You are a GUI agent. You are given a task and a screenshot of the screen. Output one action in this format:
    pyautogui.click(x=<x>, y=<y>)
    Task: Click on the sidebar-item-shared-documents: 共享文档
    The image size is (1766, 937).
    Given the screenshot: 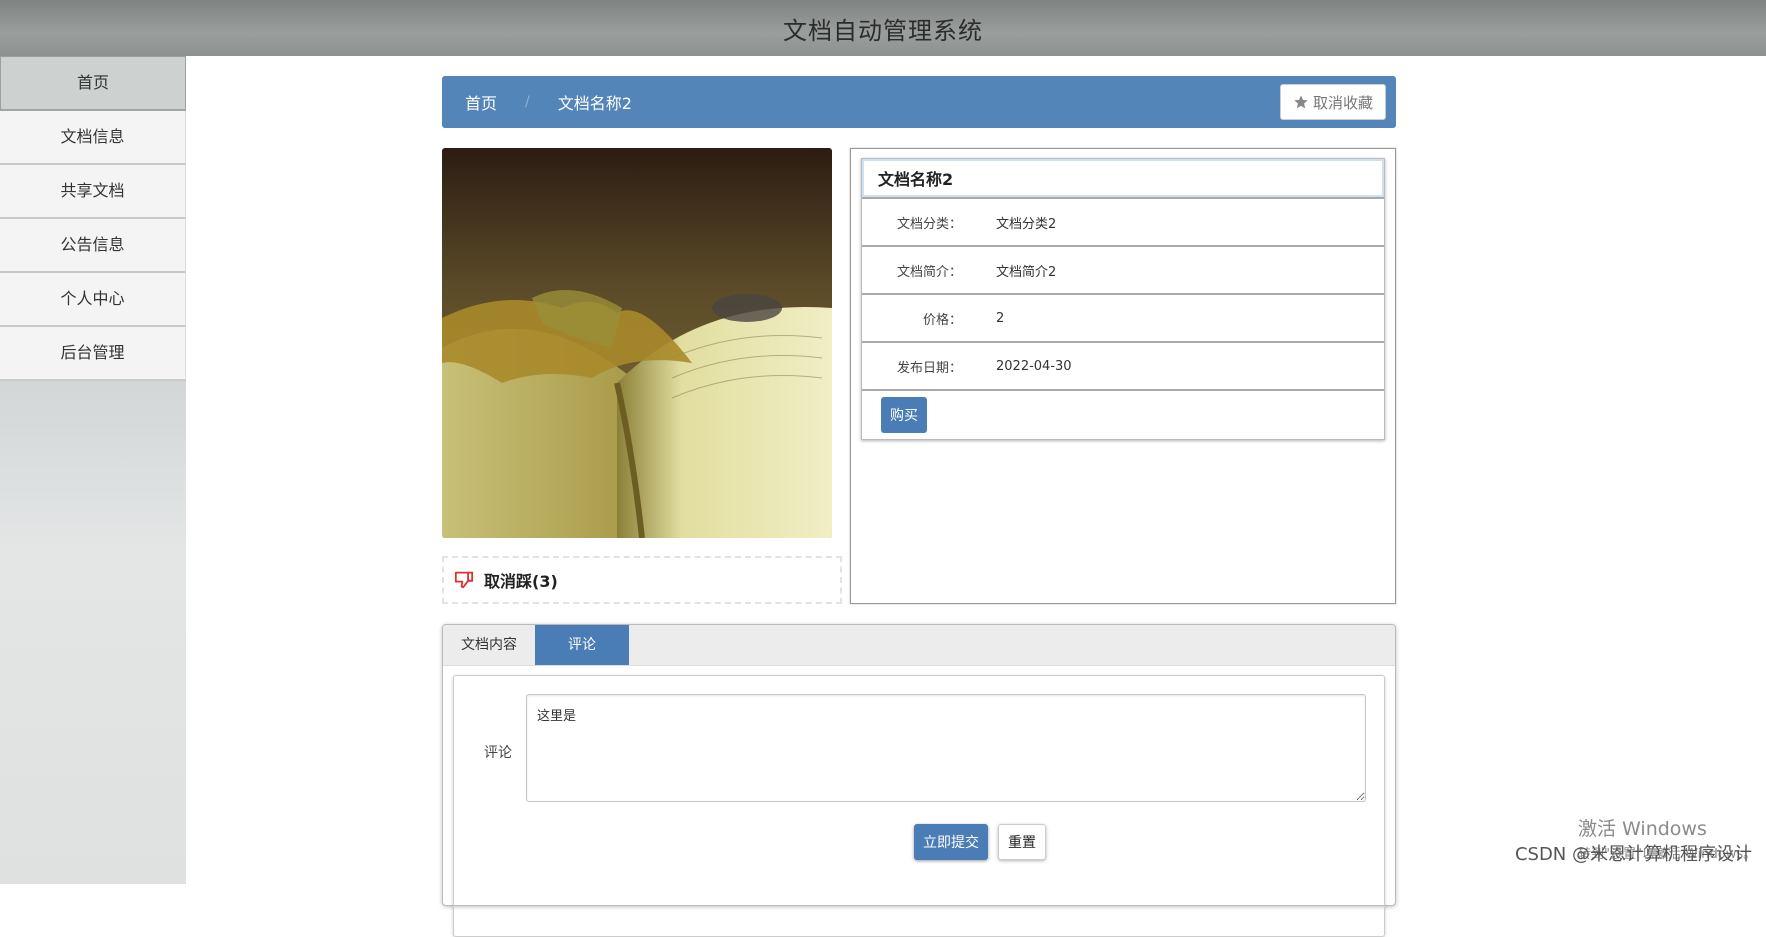 What is the action you would take?
    pyautogui.click(x=93, y=192)
    